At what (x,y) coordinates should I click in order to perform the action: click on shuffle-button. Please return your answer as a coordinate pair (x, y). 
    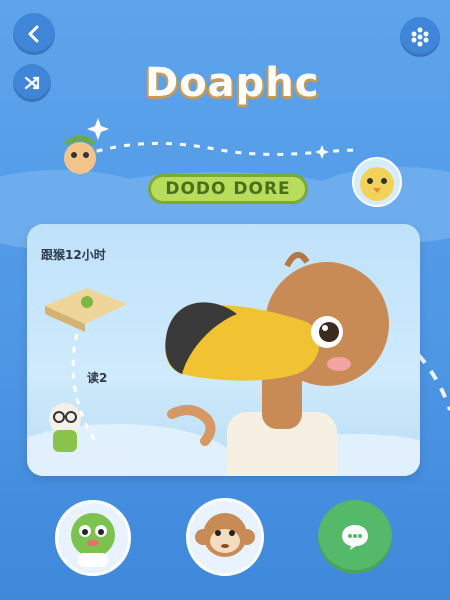
    Looking at the image, I should click on (32, 83).